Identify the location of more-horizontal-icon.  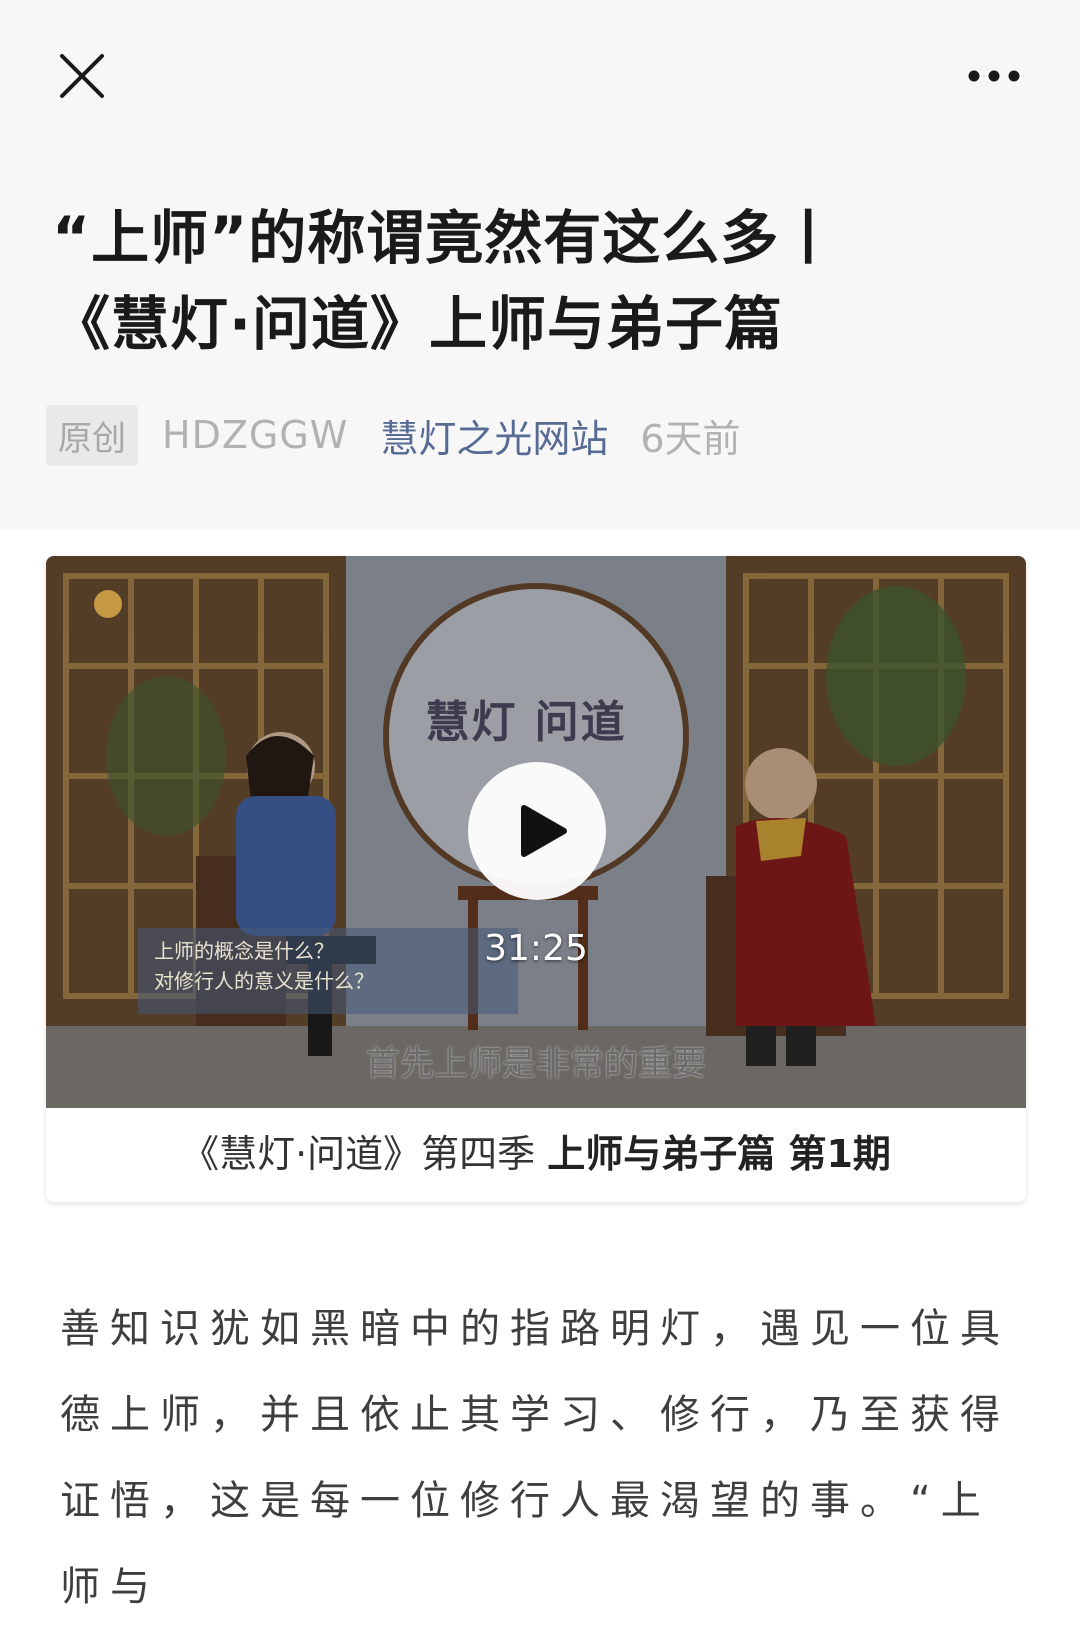
(994, 76).